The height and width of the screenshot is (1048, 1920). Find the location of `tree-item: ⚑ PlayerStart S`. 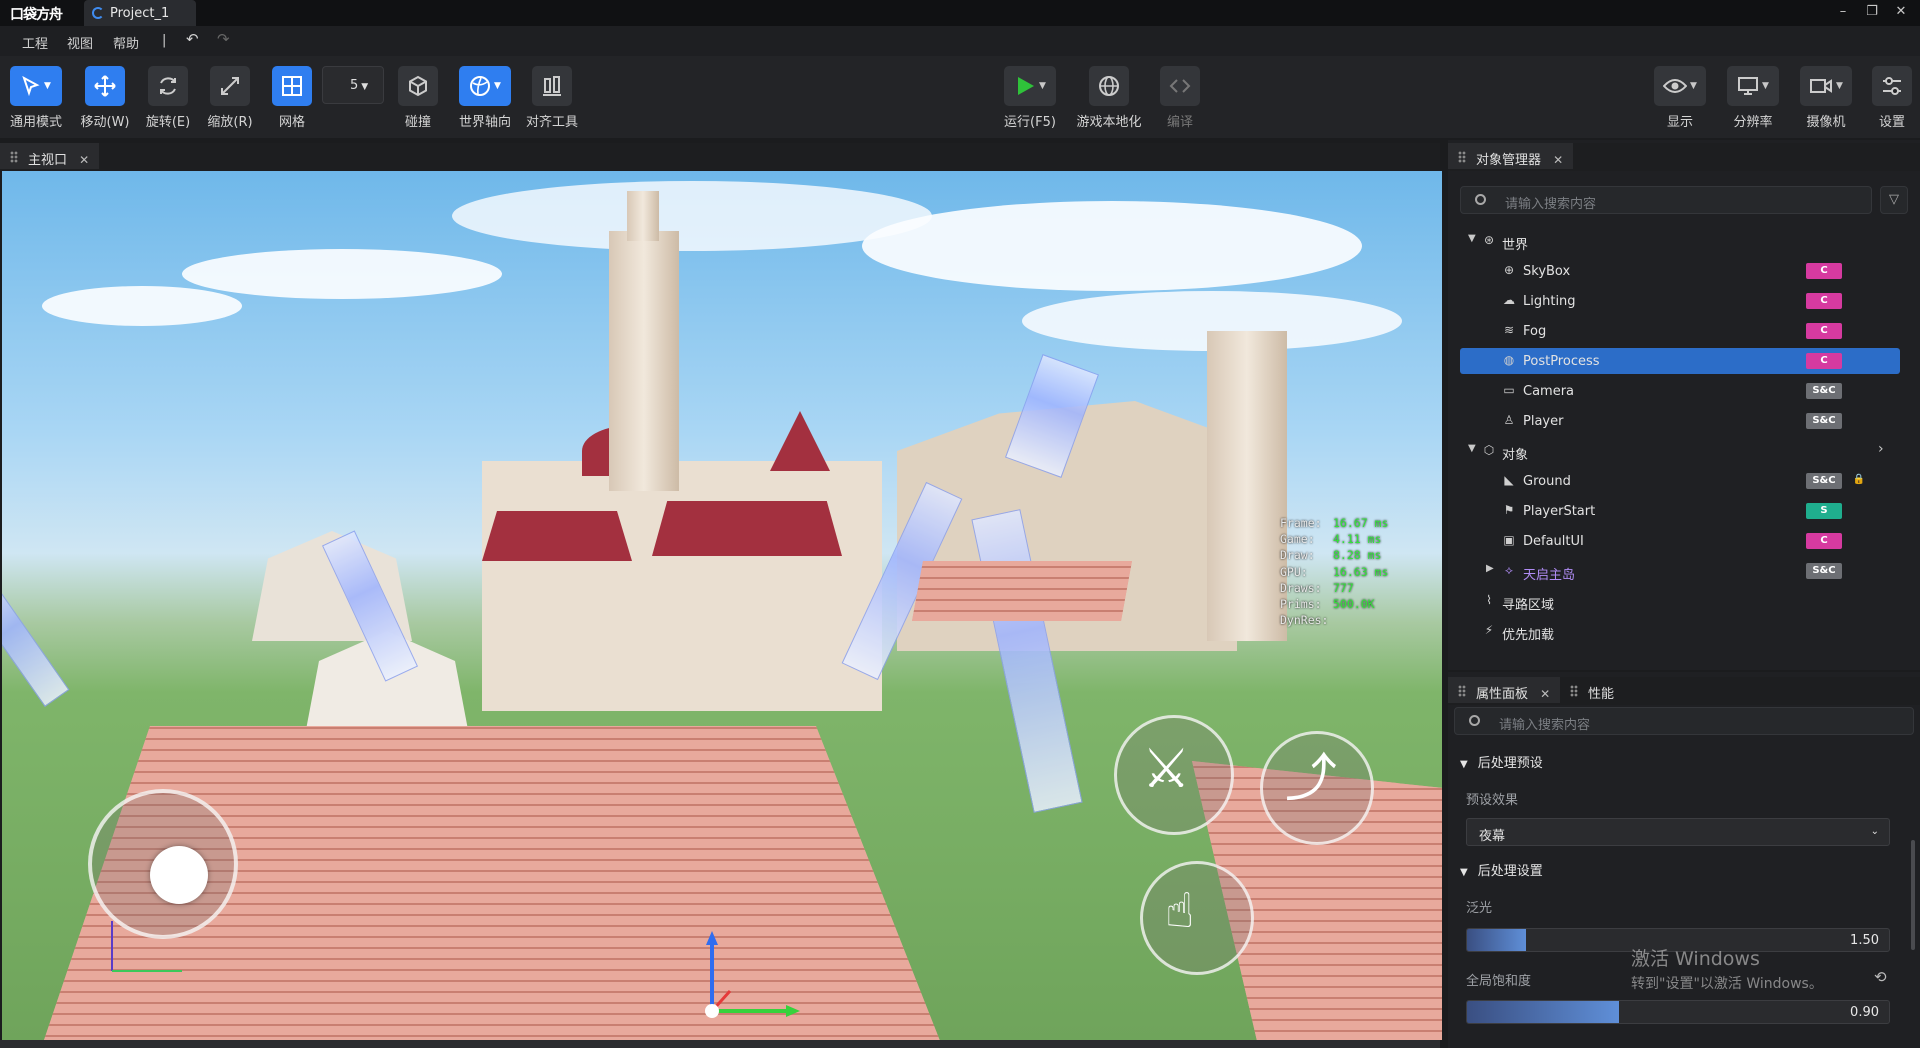

tree-item: ⚑ PlayerStart S is located at coordinates (1680, 511).